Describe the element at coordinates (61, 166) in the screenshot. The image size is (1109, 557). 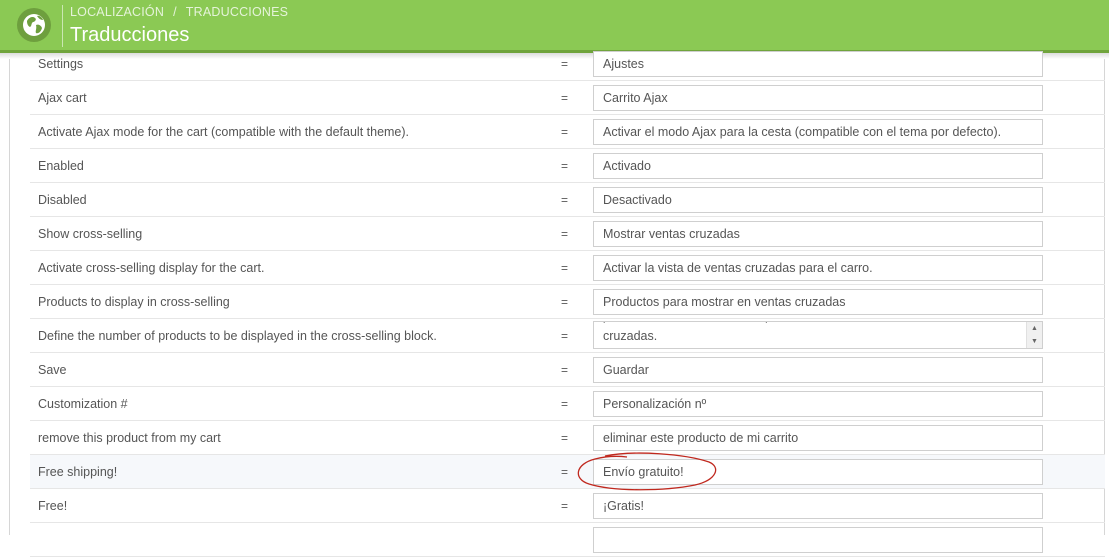
I see `source-string: Enabled` at that location.